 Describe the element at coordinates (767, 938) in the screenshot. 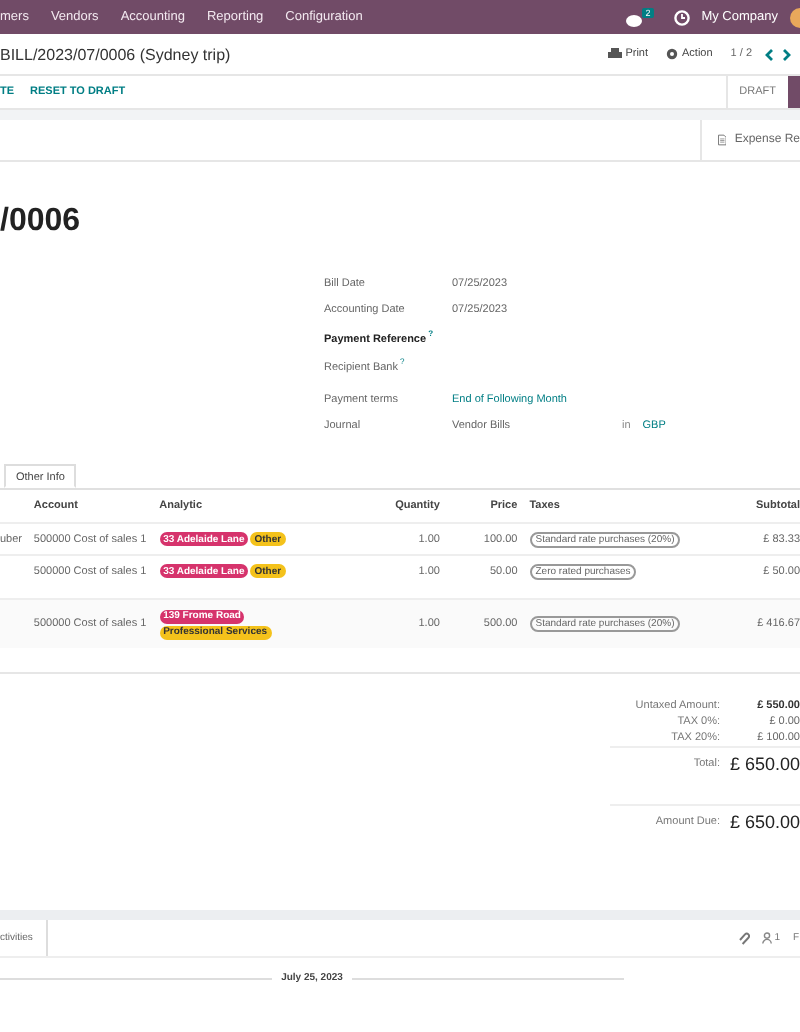

I see `person-icon` at that location.